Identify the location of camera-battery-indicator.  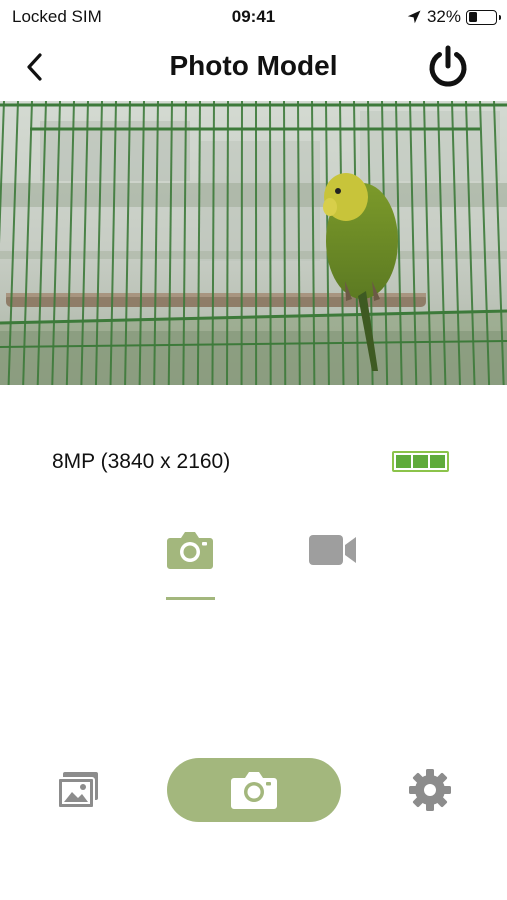
(420, 461).